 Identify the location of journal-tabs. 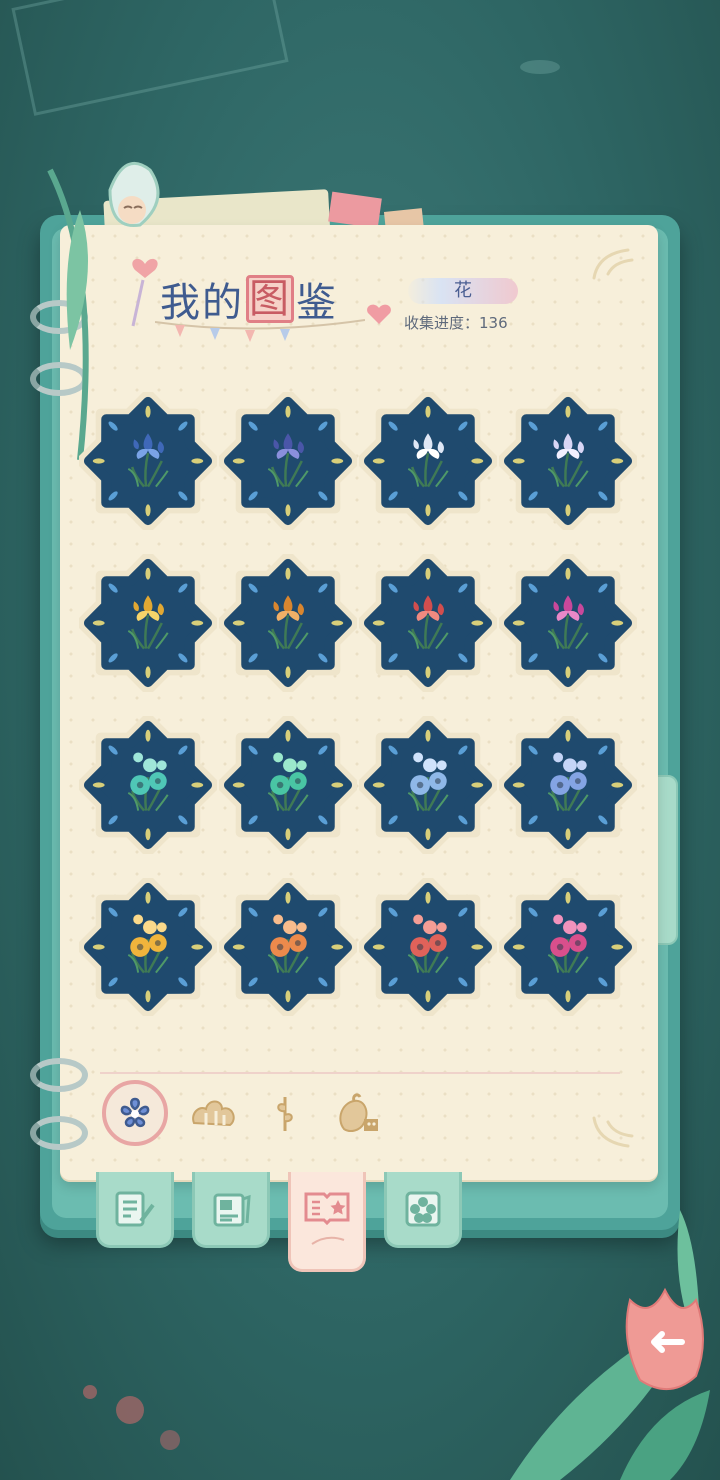
(286, 1222).